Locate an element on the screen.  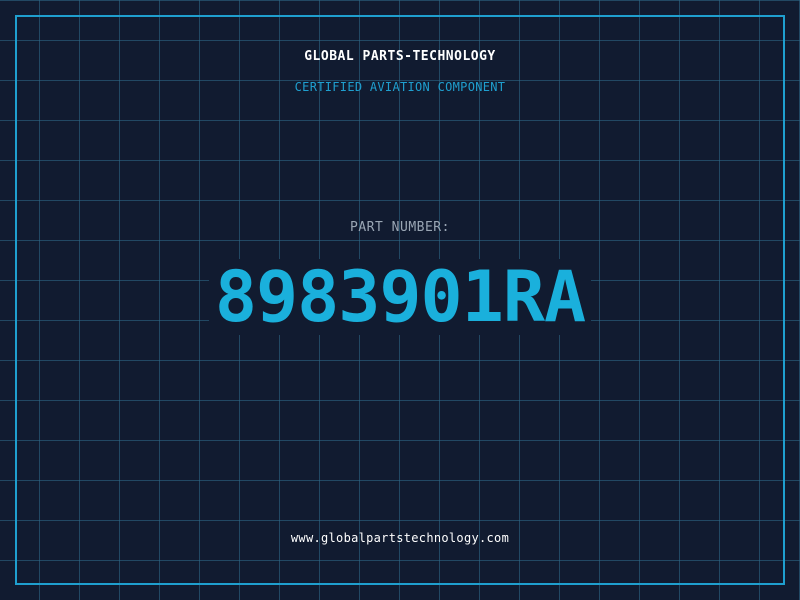
part-number-label: PART NUMBER: is located at coordinates (400, 227).